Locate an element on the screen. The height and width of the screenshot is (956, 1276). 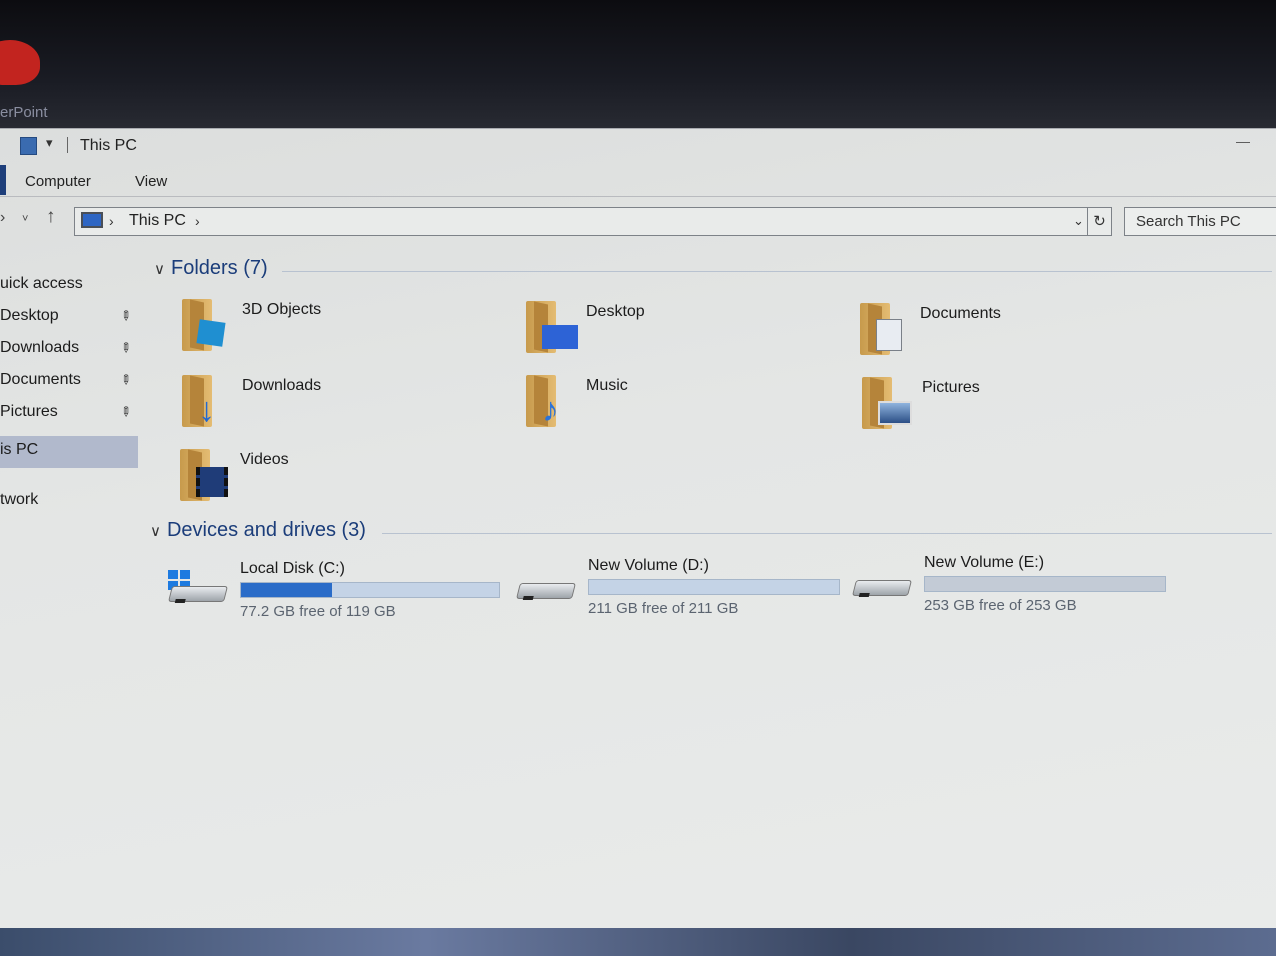
folder-tile: Videos is located at coordinates (328, 479).